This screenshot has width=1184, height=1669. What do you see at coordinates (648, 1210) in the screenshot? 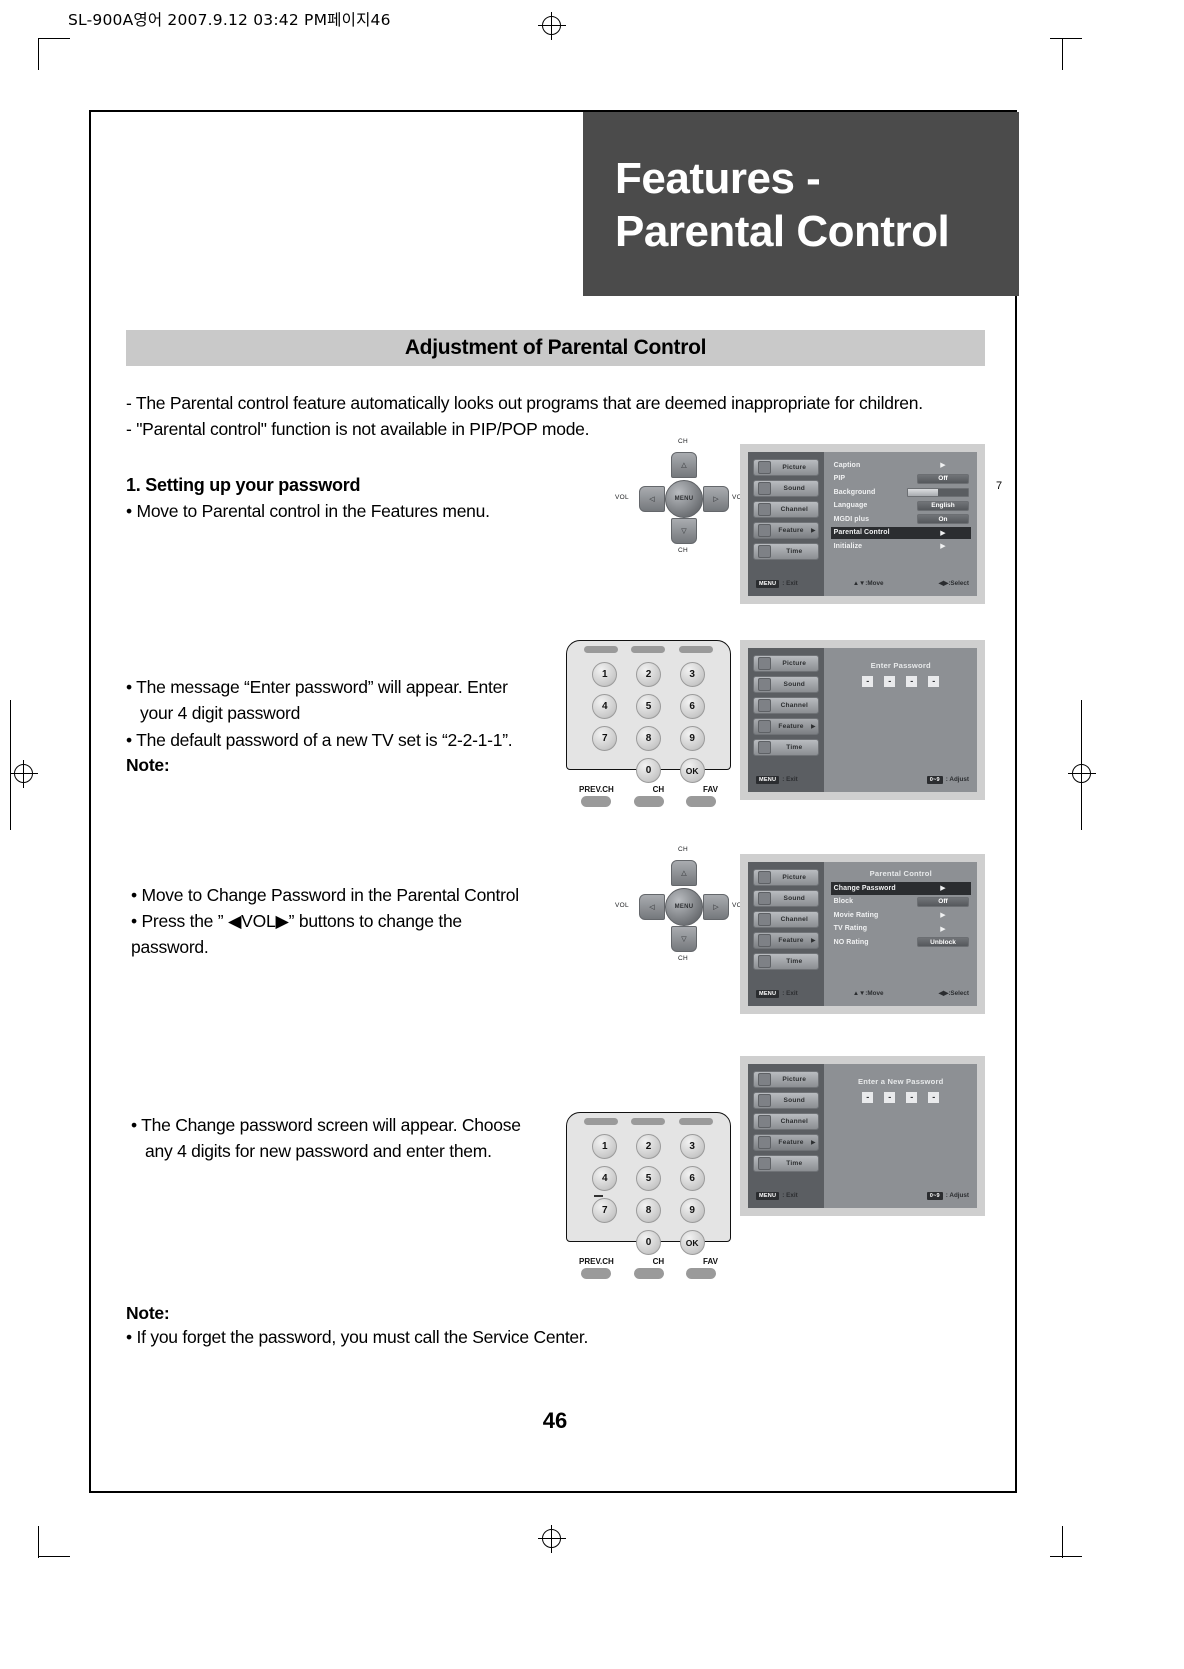
I see `keypad2-key-8: 8` at bounding box center [648, 1210].